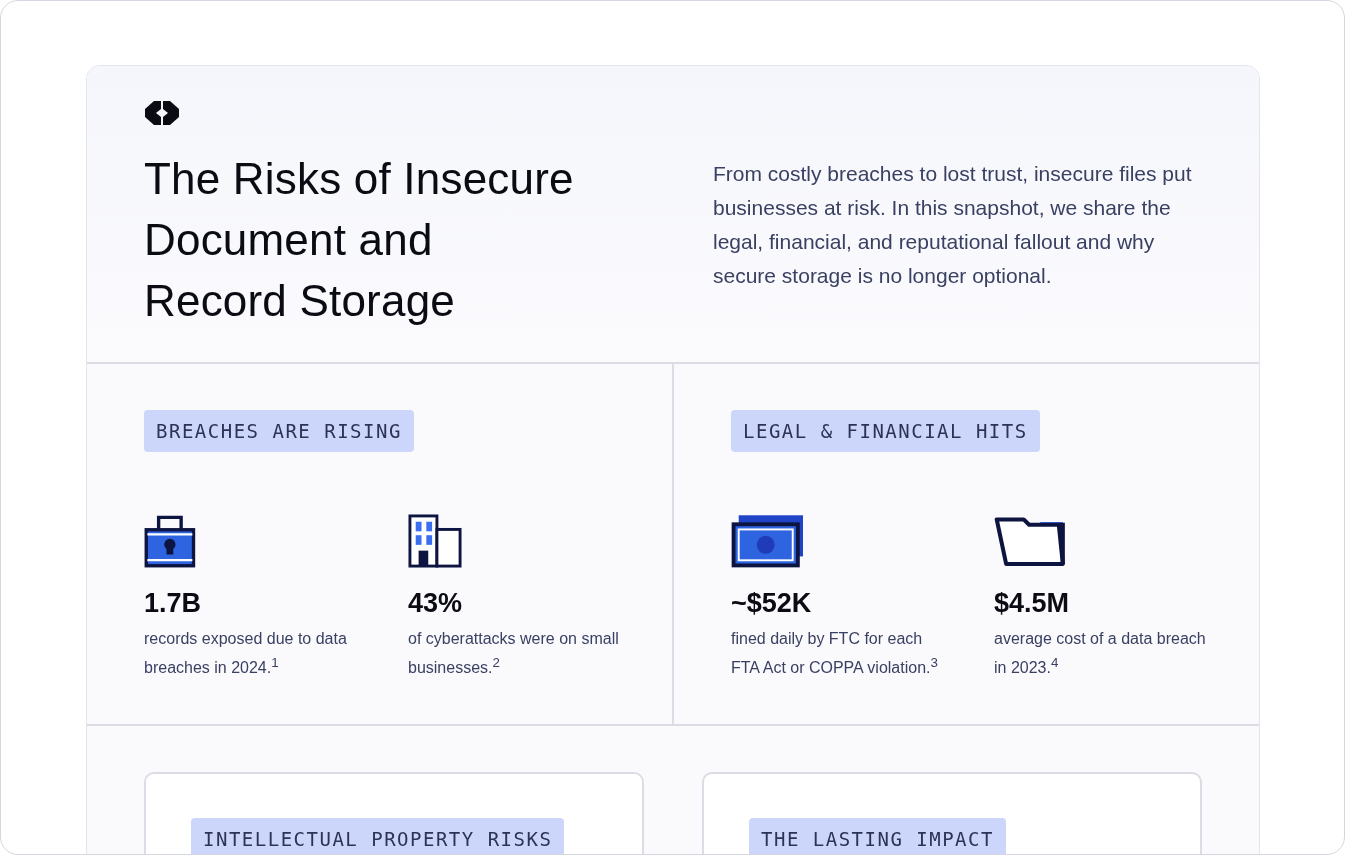  Describe the element at coordinates (279, 431) in the screenshot. I see `section-tag: BREACHES ARE RISING` at that location.